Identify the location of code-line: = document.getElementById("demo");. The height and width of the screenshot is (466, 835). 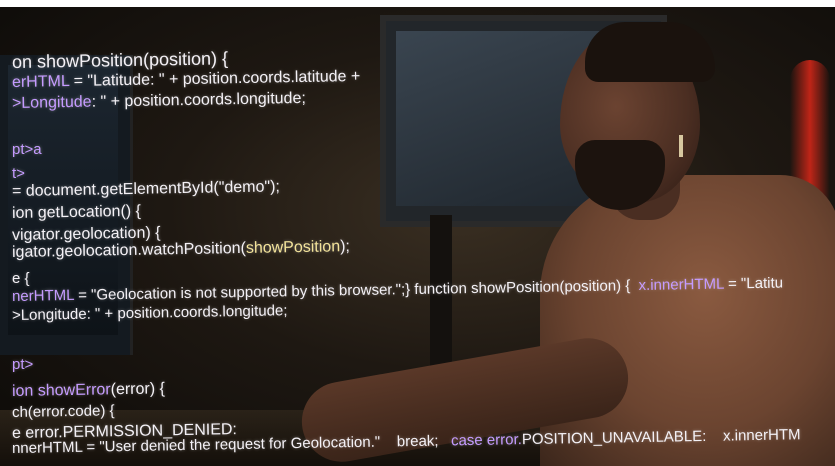
(146, 189).